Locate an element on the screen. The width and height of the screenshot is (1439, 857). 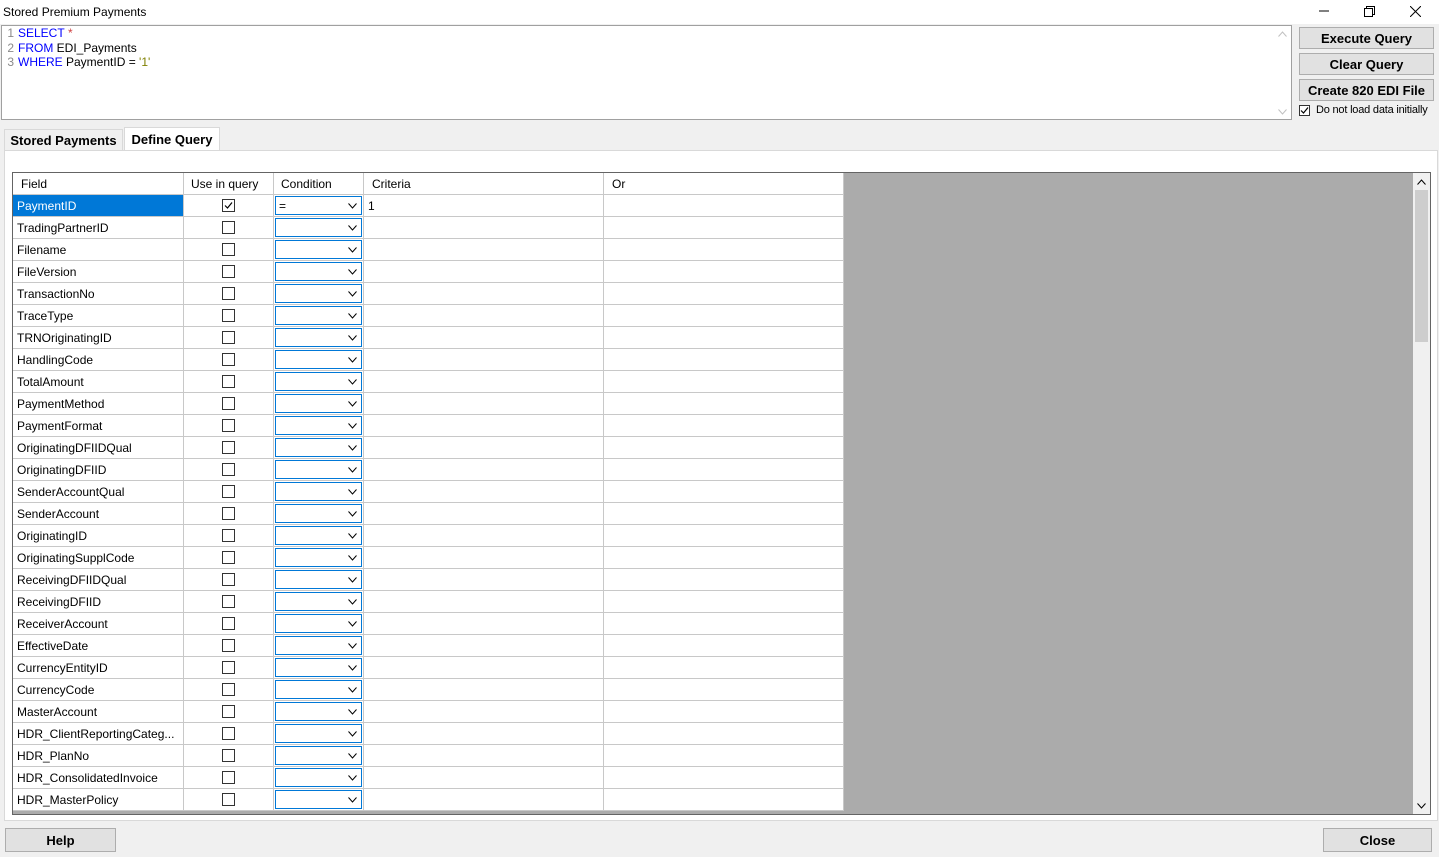
table-row: ReceivingDFIID is located at coordinates (428, 602).